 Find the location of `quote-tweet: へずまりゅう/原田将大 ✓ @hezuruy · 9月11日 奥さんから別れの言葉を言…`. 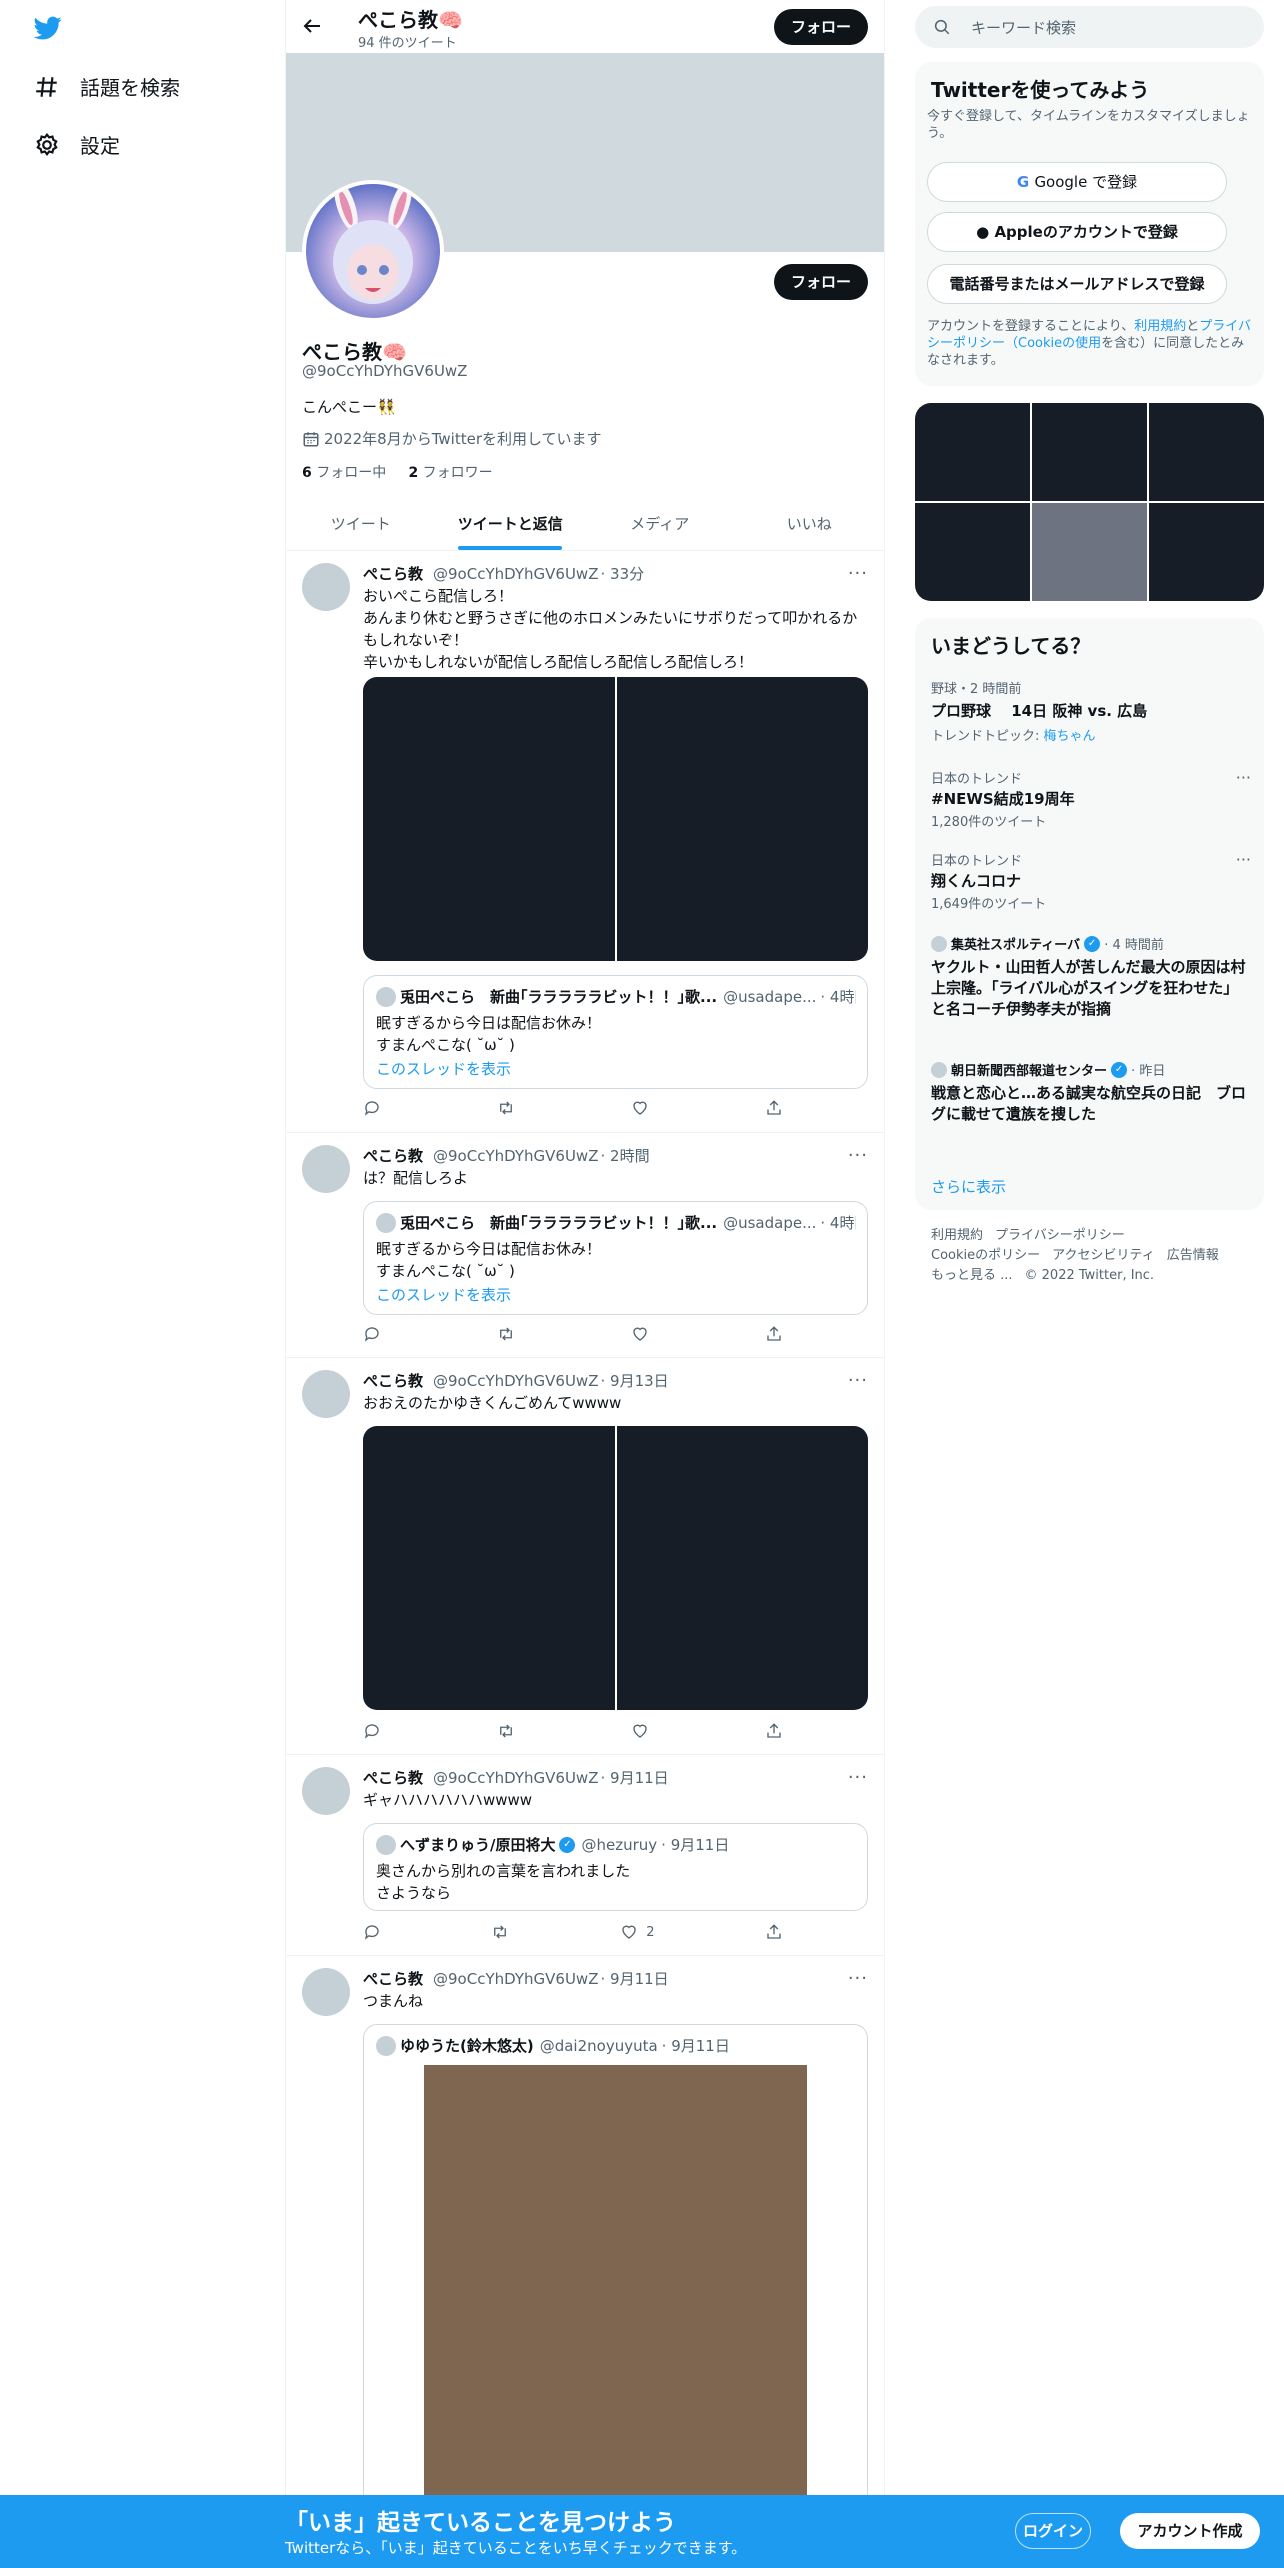

quote-tweet: へずまりゅう/原田将大 ✓ @hezuruy · 9月11日 奥さんから別れの言葉を言… is located at coordinates (615, 1867).